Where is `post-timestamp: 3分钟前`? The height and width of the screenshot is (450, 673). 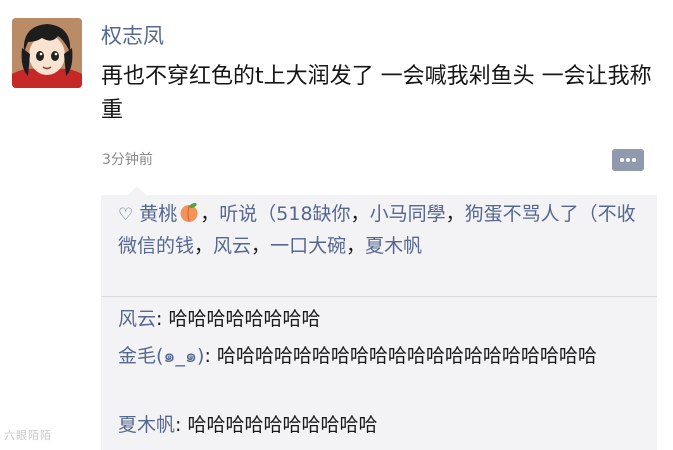
post-timestamp: 3分钟前 is located at coordinates (127, 160).